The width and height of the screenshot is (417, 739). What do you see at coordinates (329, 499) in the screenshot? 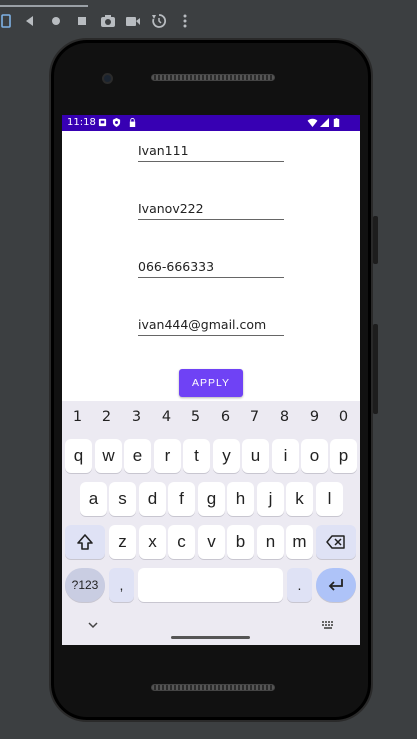
I see `key-l: l` at bounding box center [329, 499].